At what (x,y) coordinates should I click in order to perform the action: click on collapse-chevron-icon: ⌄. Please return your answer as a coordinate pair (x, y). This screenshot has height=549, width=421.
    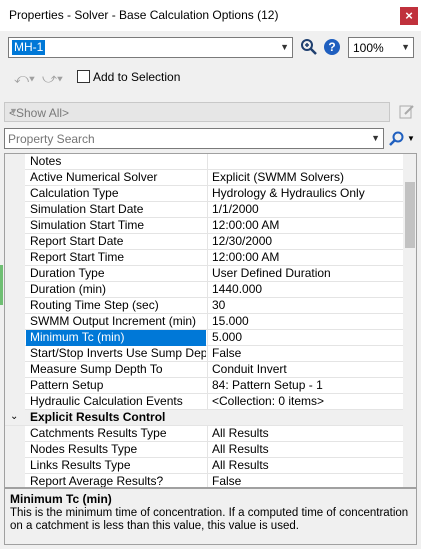
    Looking at the image, I should click on (14, 416).